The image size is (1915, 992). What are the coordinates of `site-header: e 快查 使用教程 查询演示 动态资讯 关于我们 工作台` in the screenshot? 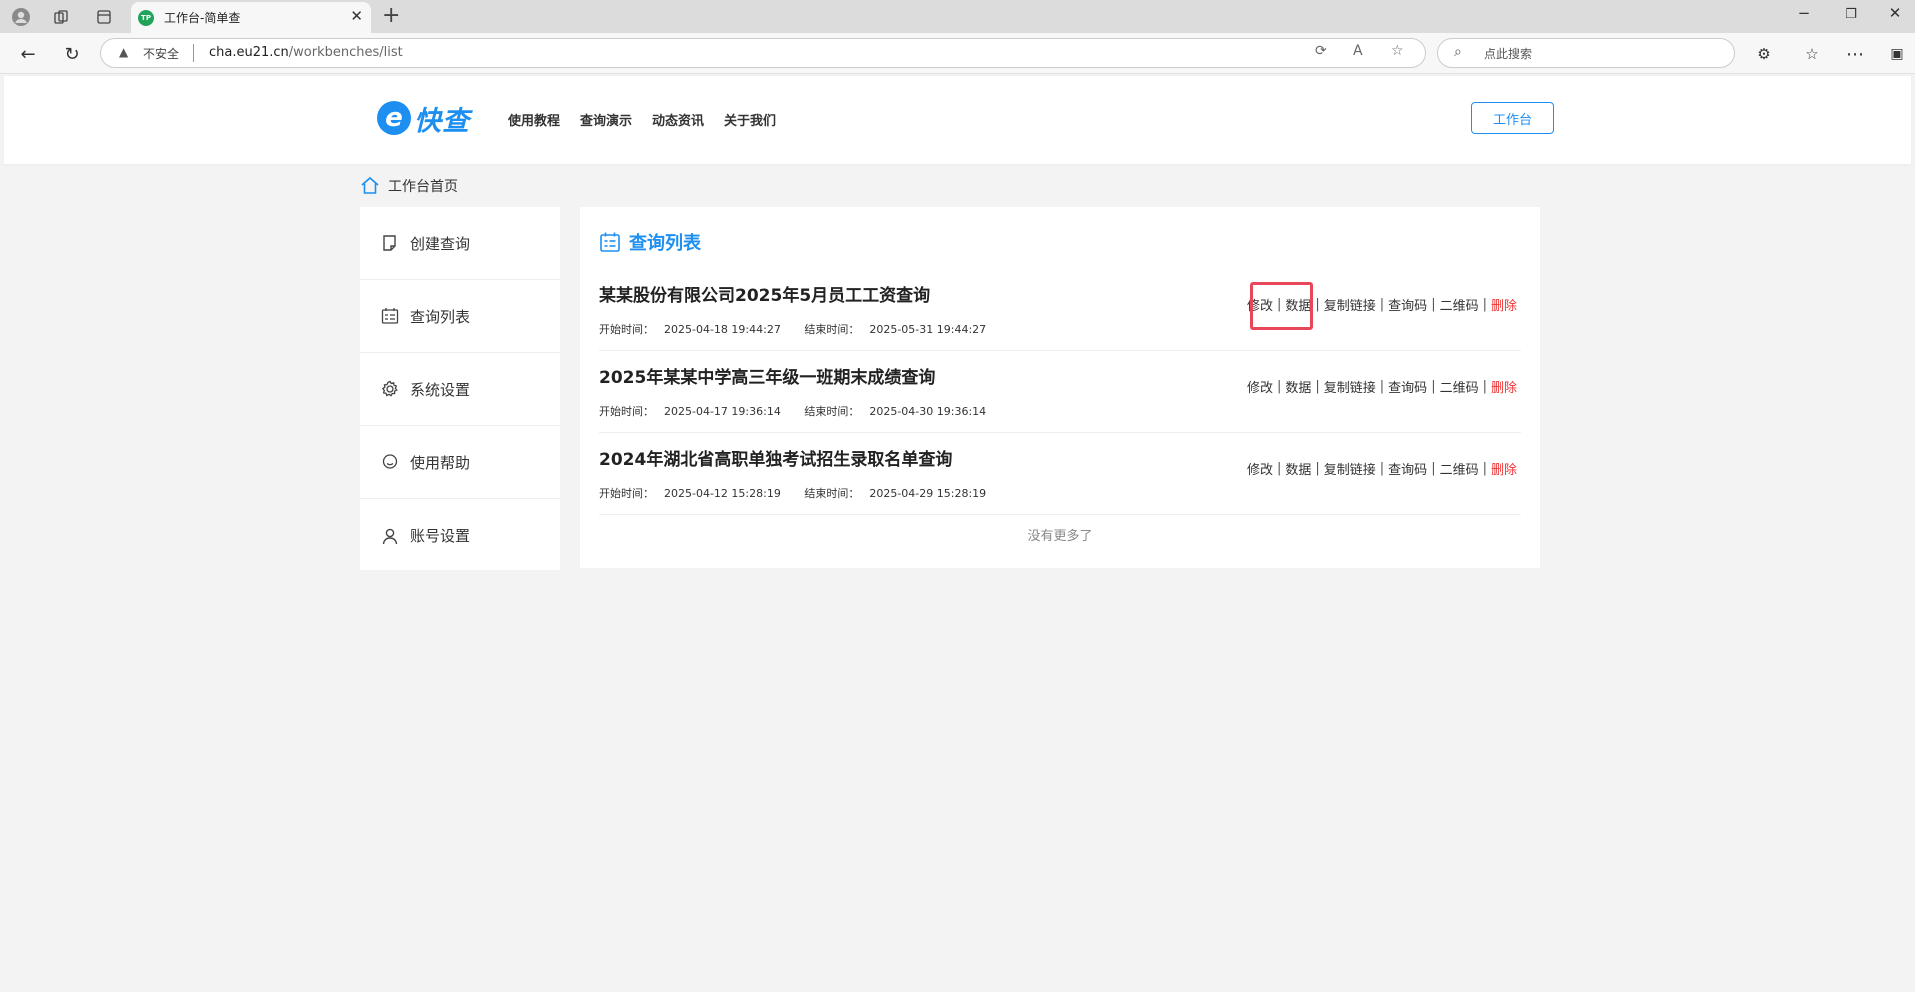 It's located at (957, 120).